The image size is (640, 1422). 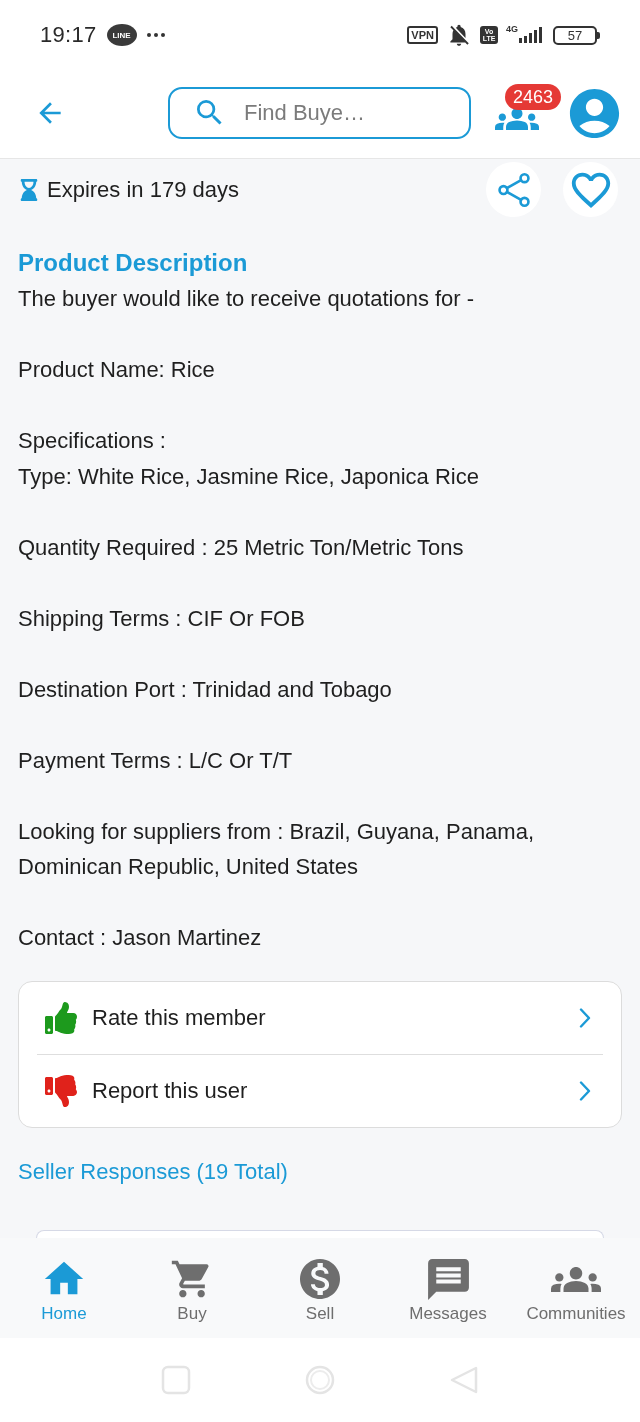 I want to click on more-dots-icon, so click(x=155, y=35).